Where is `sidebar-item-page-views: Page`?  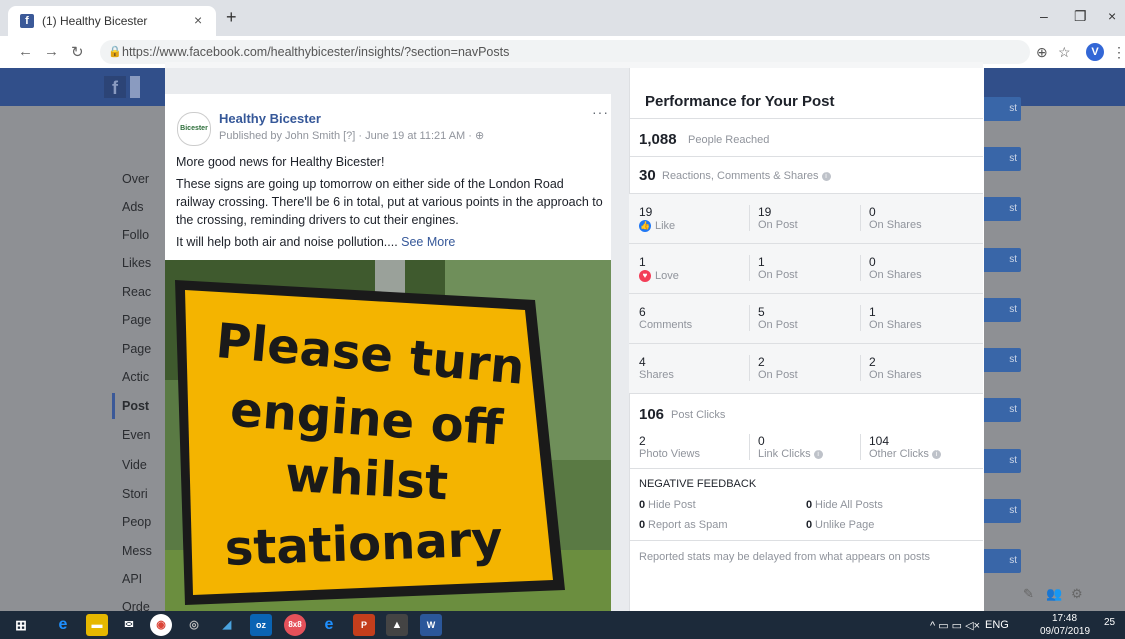 sidebar-item-page-views: Page is located at coordinates (136, 320).